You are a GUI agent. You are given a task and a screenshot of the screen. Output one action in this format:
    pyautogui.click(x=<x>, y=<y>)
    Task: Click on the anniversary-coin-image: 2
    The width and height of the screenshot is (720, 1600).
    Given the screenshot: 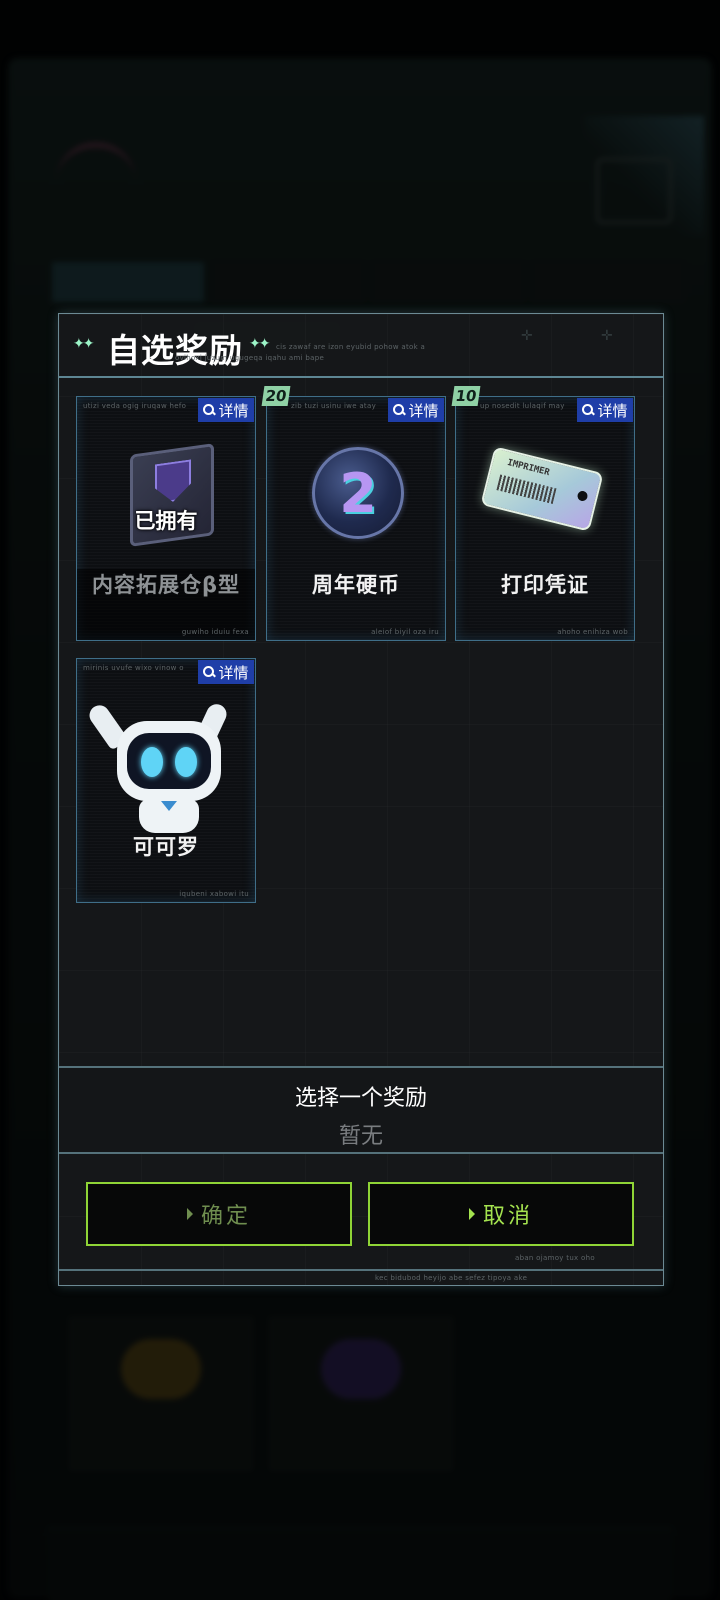 What is the action you would take?
    pyautogui.click(x=356, y=491)
    